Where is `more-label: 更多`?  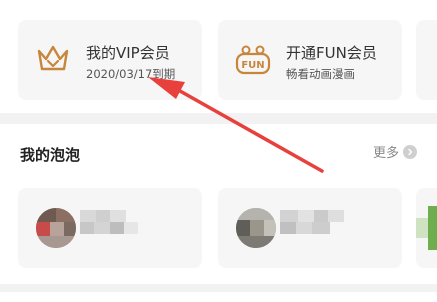
more-label: 更多 is located at coordinates (385, 153).